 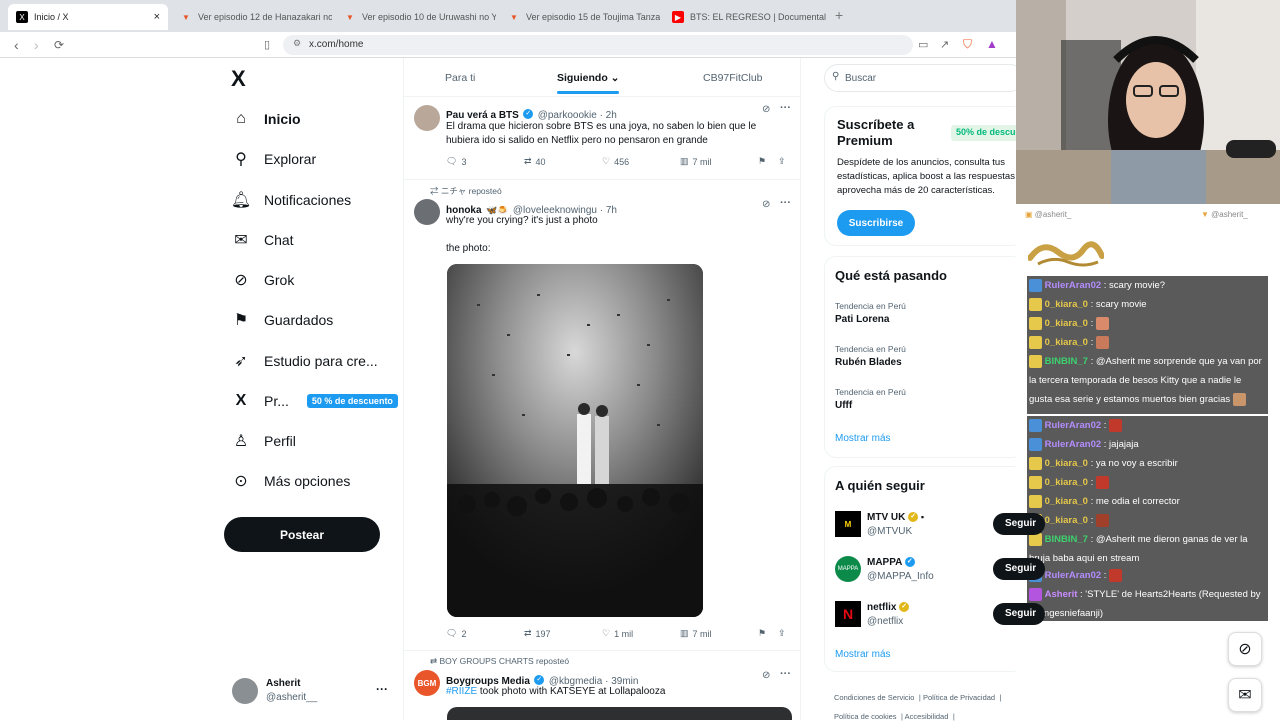 I want to click on address-bar: ⚙ x.com/home, so click(x=598, y=45).